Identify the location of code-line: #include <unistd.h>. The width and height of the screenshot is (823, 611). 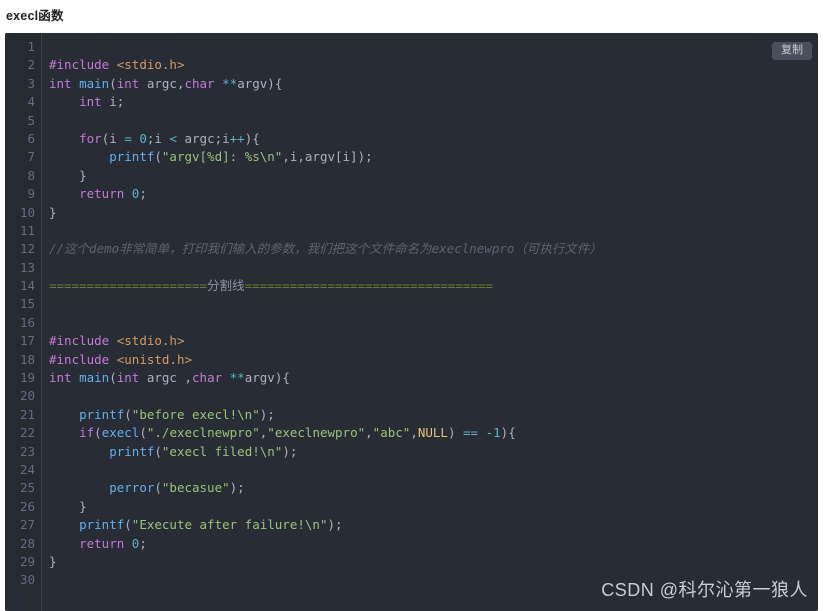
(433, 360).